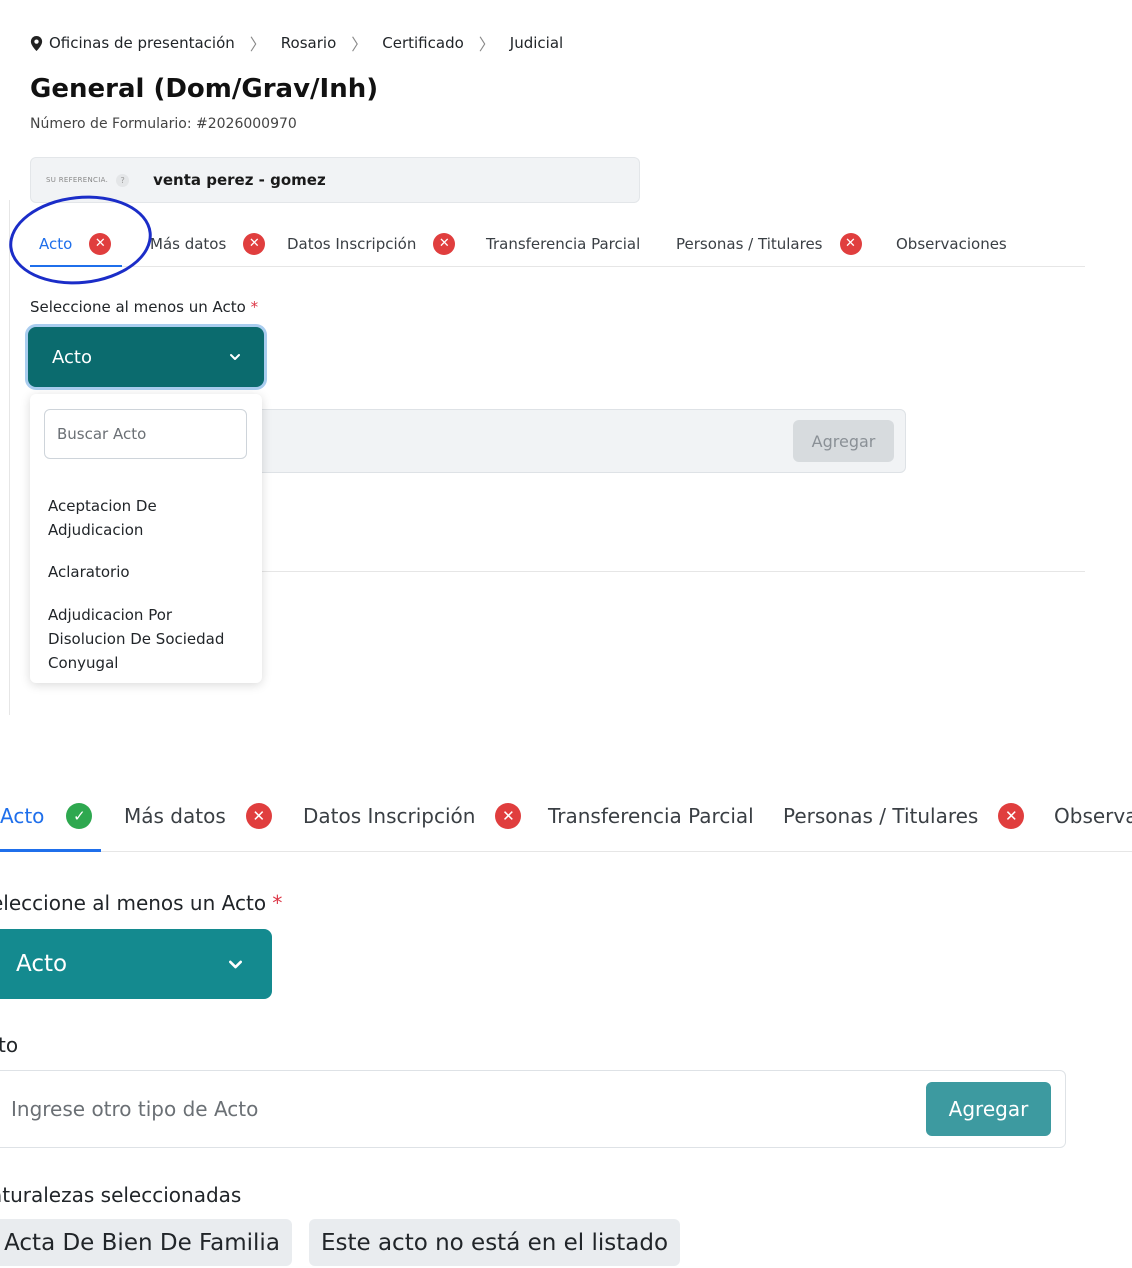  I want to click on reference-field: SU REFERENCIA. ? venta perez - gomez, so click(335, 180).